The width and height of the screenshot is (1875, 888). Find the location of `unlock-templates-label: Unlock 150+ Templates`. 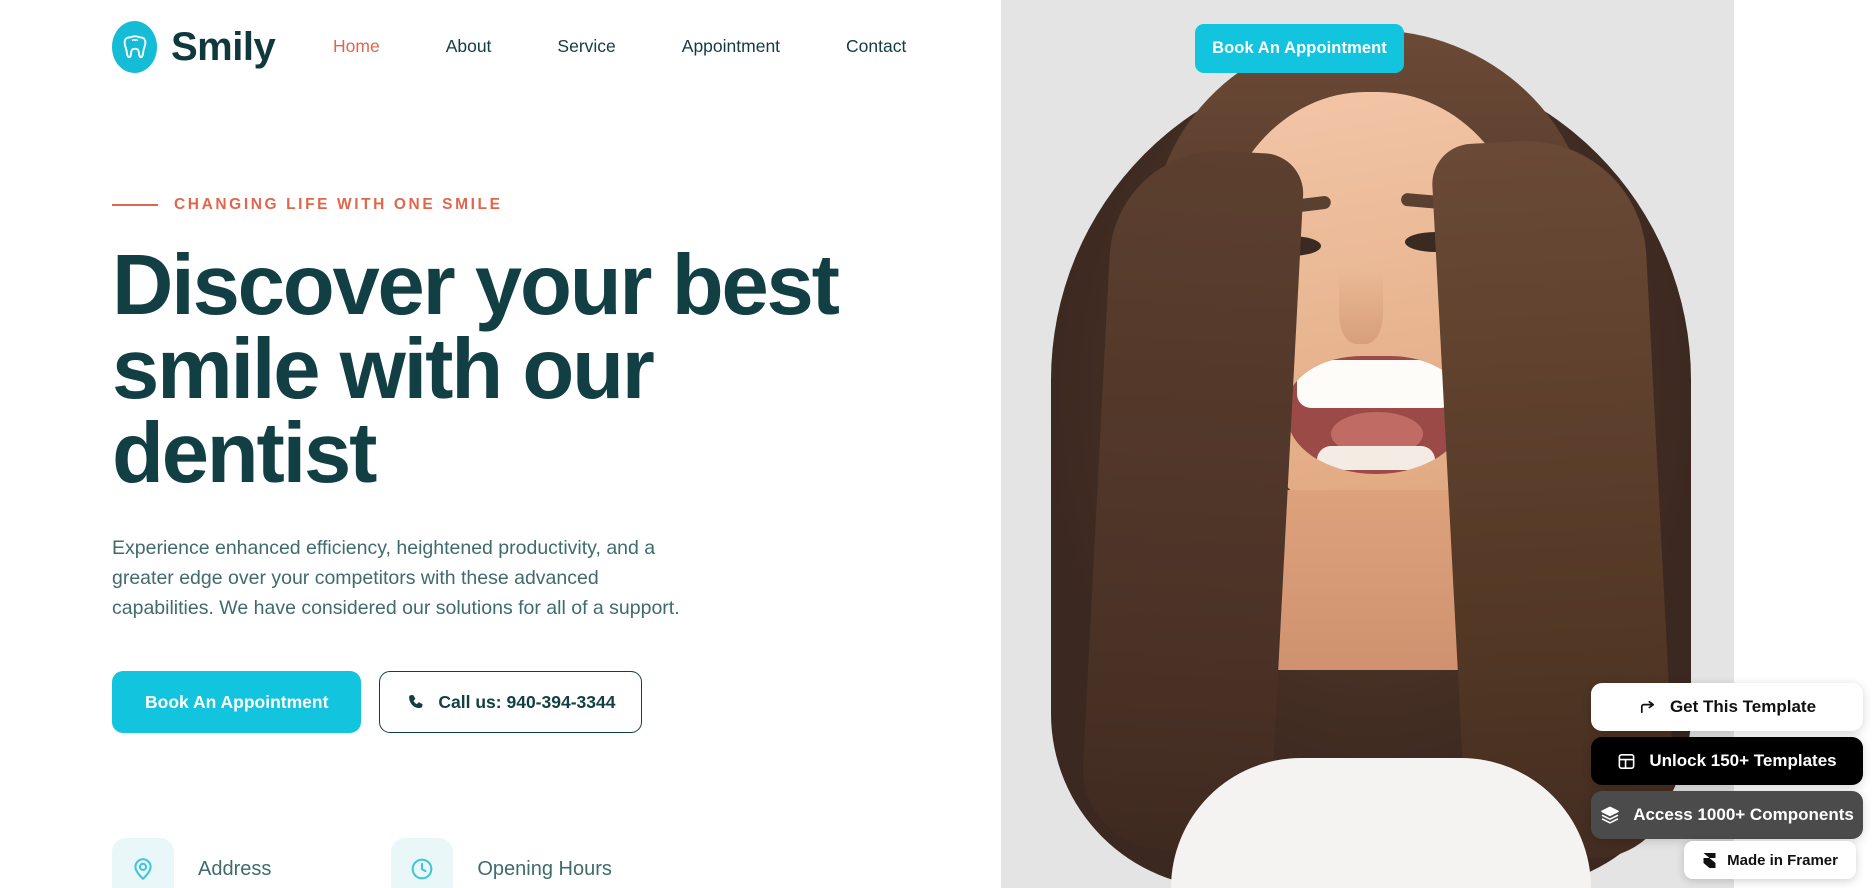

unlock-templates-label: Unlock 150+ Templates is located at coordinates (1743, 760).